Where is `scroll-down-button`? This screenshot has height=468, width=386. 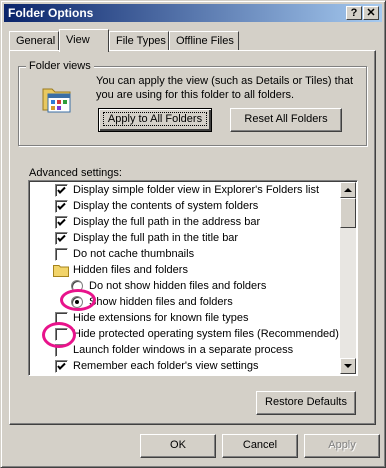 scroll-down-button is located at coordinates (348, 366).